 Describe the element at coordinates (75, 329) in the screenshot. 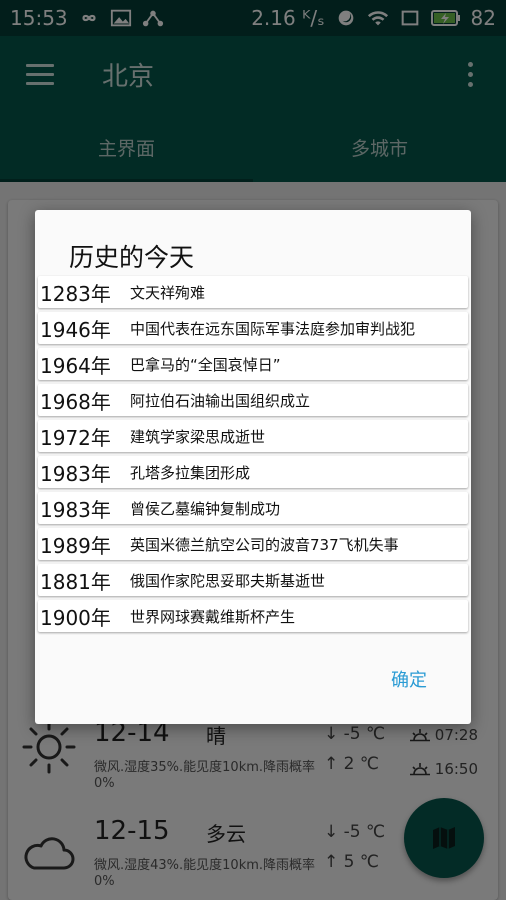

I see `event-year: 1946年` at that location.